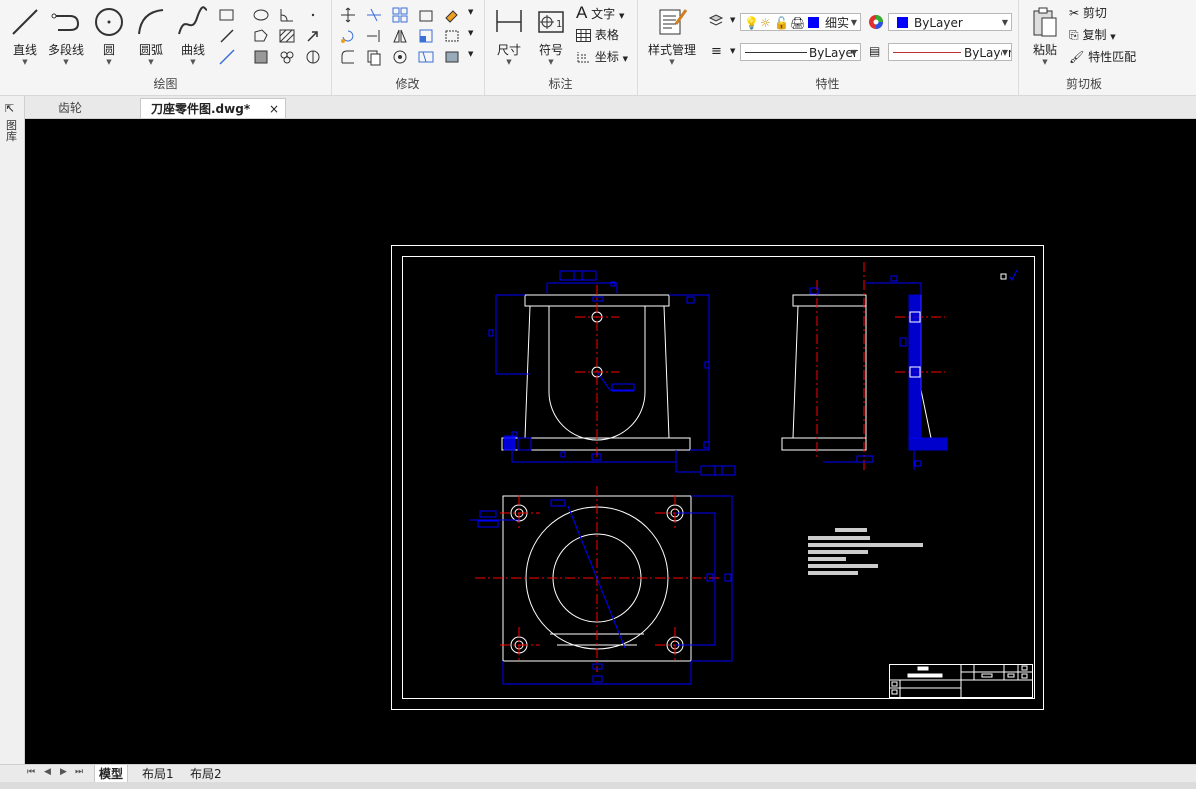 This screenshot has width=1196, height=789. Describe the element at coordinates (158, 774) in the screenshot. I see `tab-layout1: 布局1` at that location.